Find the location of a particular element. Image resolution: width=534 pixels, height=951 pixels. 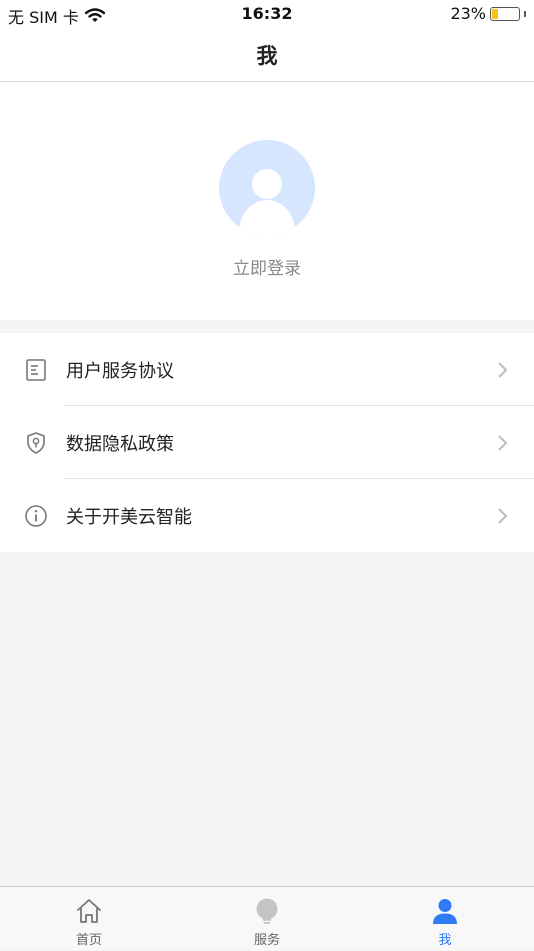

menu-item-label: 数据隐私政策 is located at coordinates (120, 444).